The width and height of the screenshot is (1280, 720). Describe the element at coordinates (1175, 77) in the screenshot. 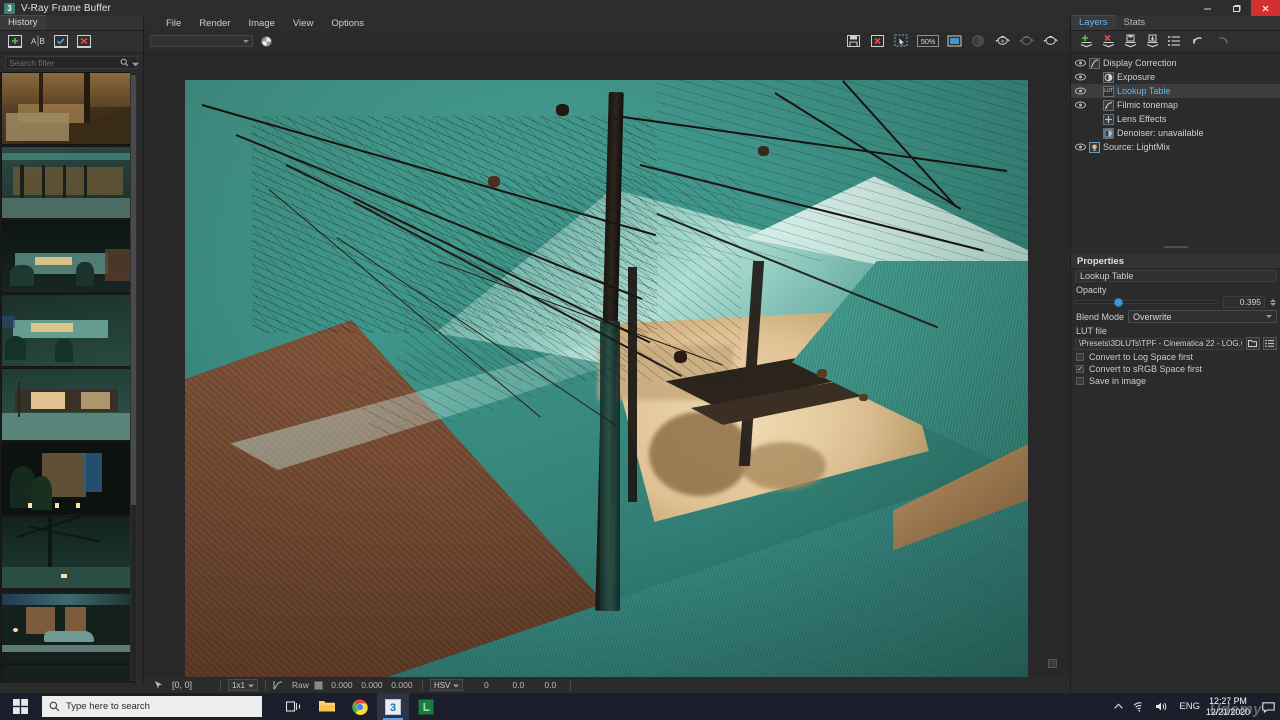

I see `layer-row-exposure: Exposure` at that location.